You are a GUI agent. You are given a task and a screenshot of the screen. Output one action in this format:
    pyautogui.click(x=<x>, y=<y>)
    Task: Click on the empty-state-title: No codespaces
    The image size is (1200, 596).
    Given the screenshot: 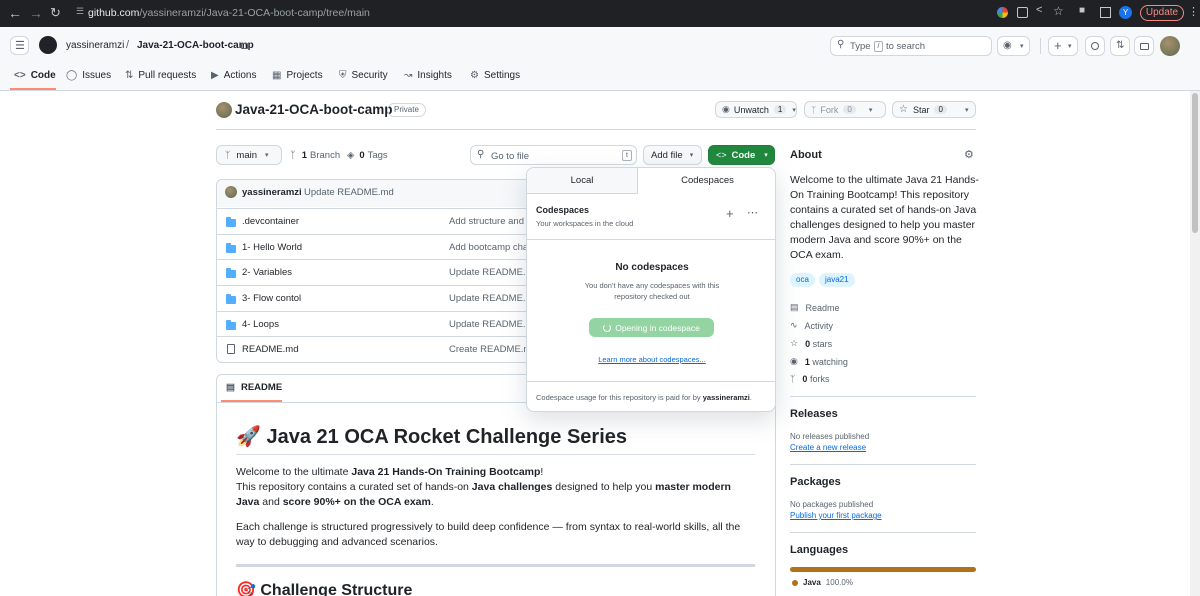 What is the action you would take?
    pyautogui.click(x=652, y=267)
    